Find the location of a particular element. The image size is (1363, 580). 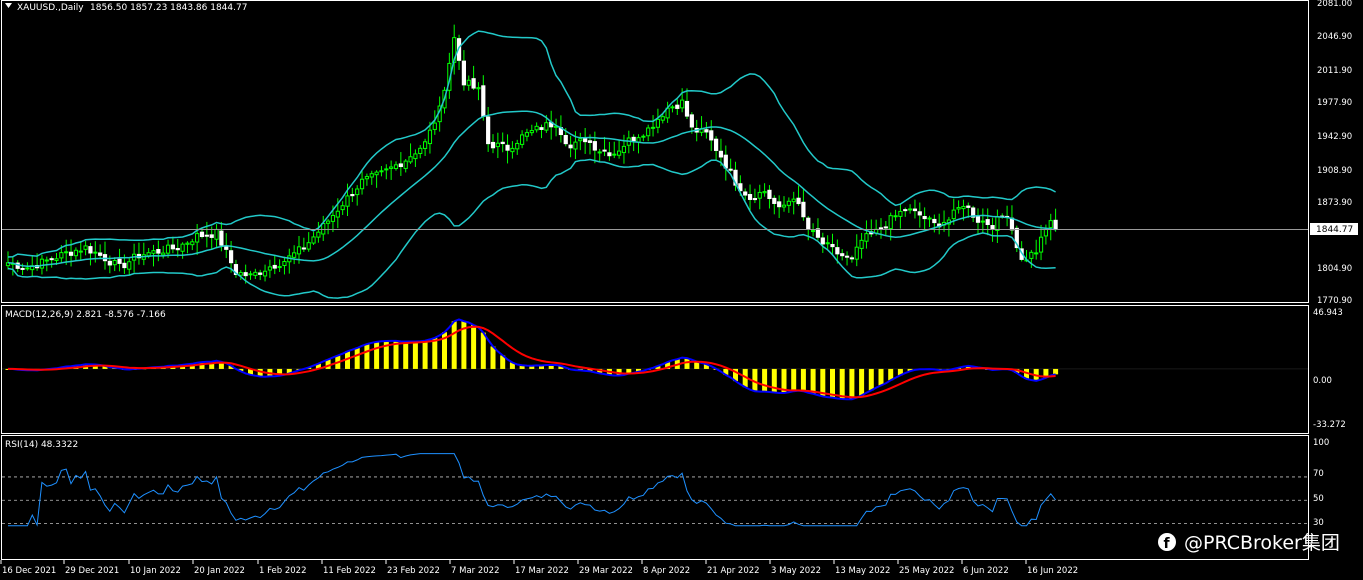

macd-axis-tick: -33.272 is located at coordinates (1329, 425).